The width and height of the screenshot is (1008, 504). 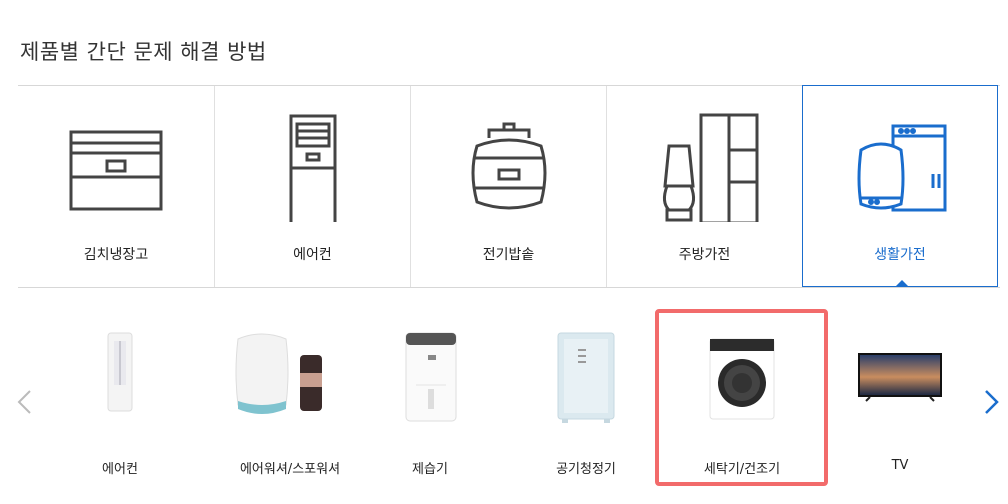 I want to click on tab-kimchi-fridge: 김치냉장고, so click(x=116, y=186).